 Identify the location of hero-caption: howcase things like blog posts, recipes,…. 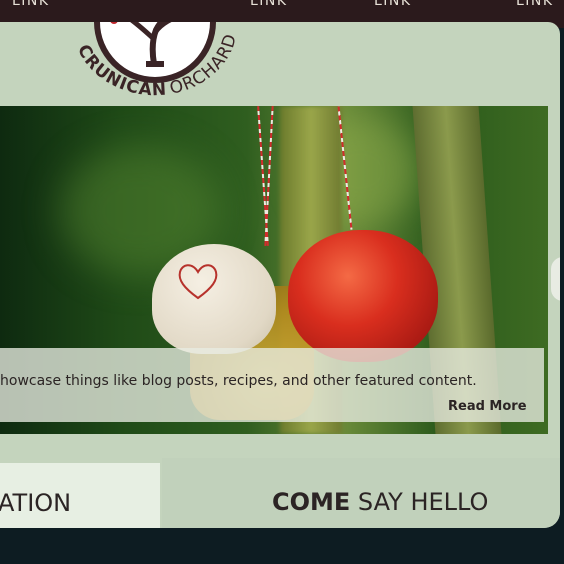
(272, 385).